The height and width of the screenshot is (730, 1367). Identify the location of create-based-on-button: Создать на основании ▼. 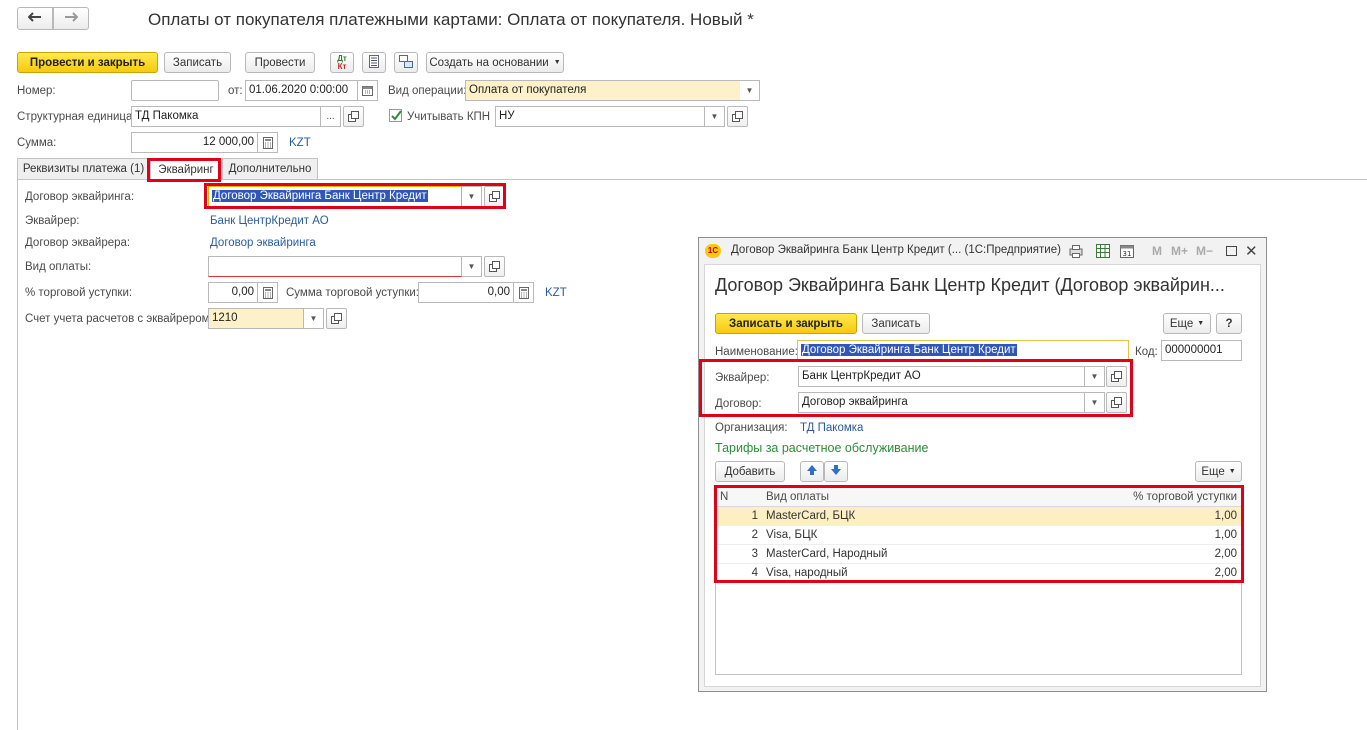
(495, 62).